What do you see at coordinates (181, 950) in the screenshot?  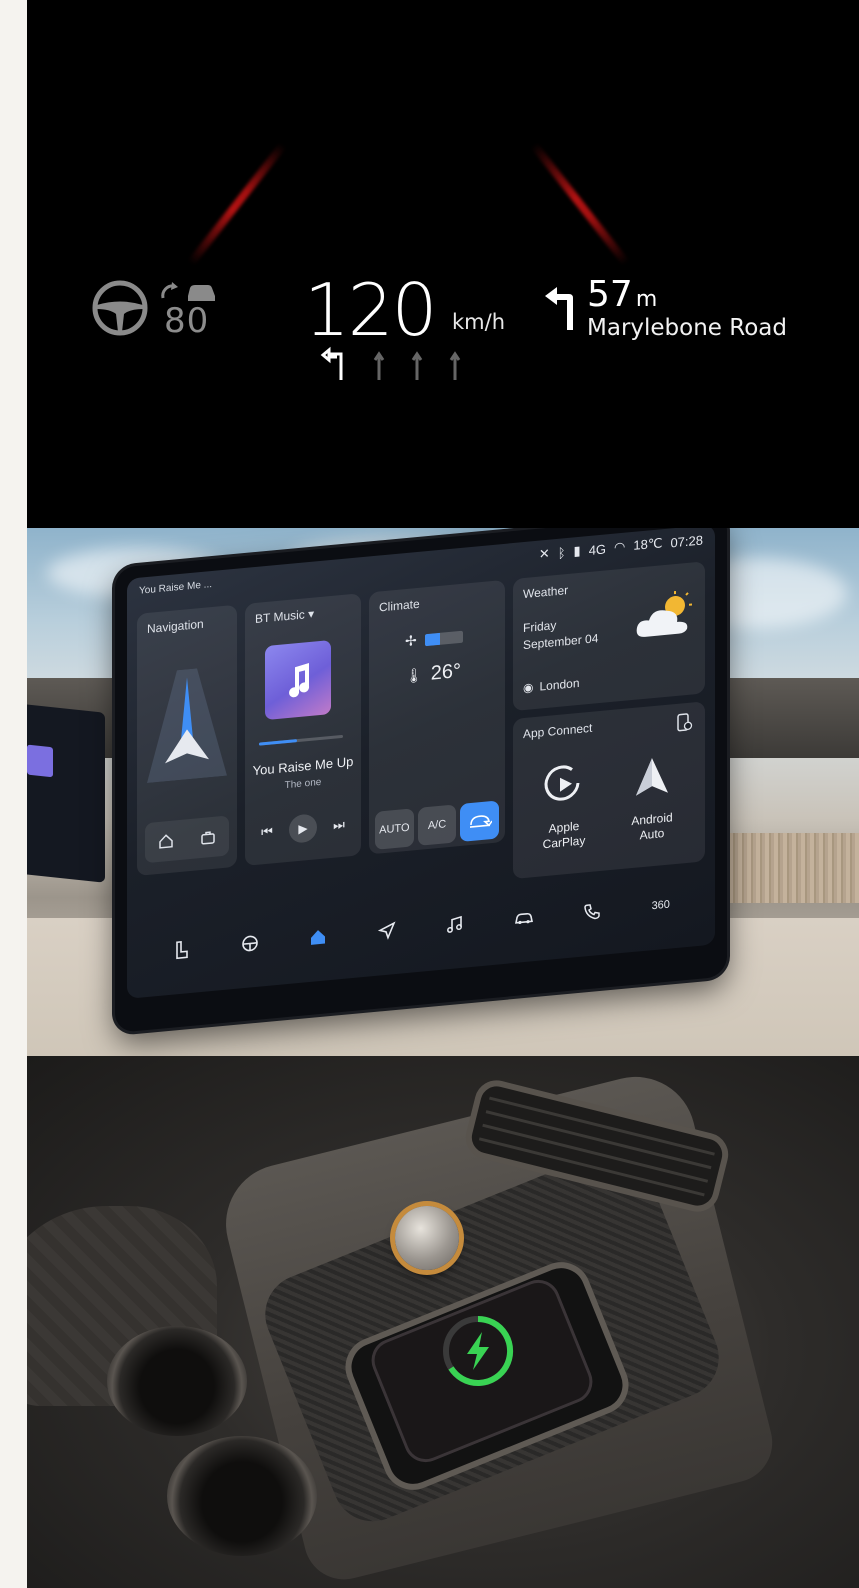 I see `seat-icon` at bounding box center [181, 950].